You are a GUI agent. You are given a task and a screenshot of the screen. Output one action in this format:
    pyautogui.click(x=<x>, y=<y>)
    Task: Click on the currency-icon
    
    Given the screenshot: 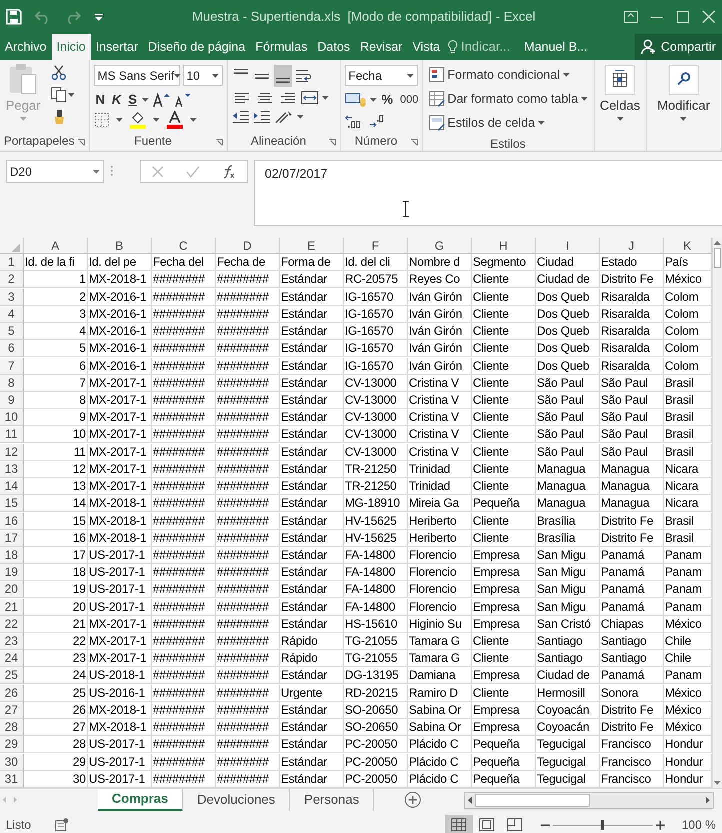 What is the action you would take?
    pyautogui.click(x=355, y=100)
    